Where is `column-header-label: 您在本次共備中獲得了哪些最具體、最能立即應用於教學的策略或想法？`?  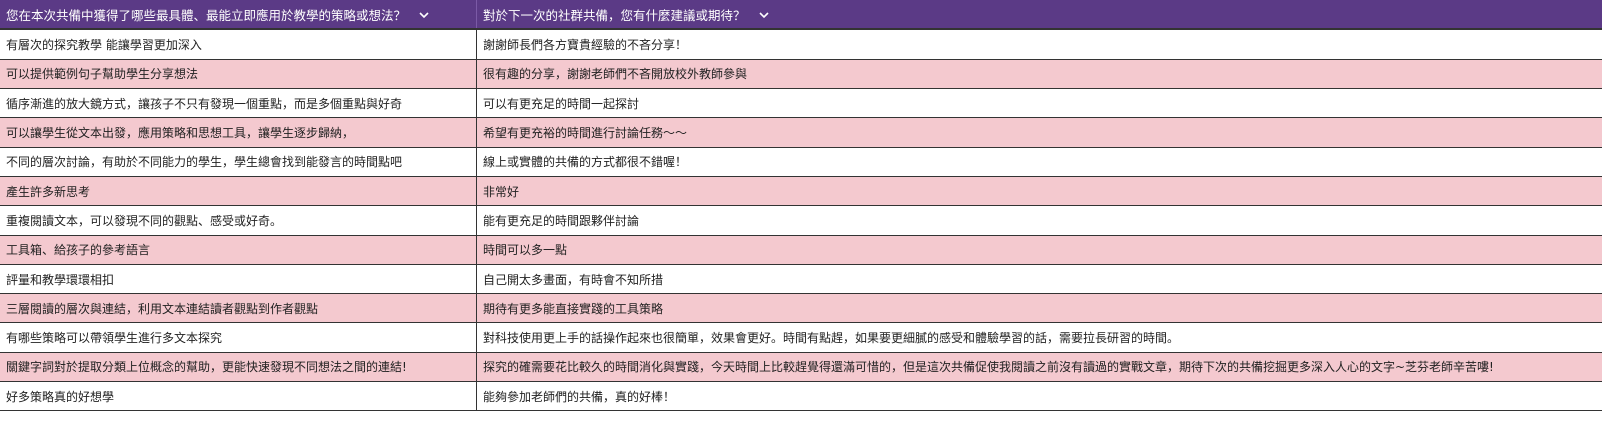
column-header-label: 您在本次共備中獲得了哪些最具體、最能立即應用於教學的策略或想法？ is located at coordinates (206, 15).